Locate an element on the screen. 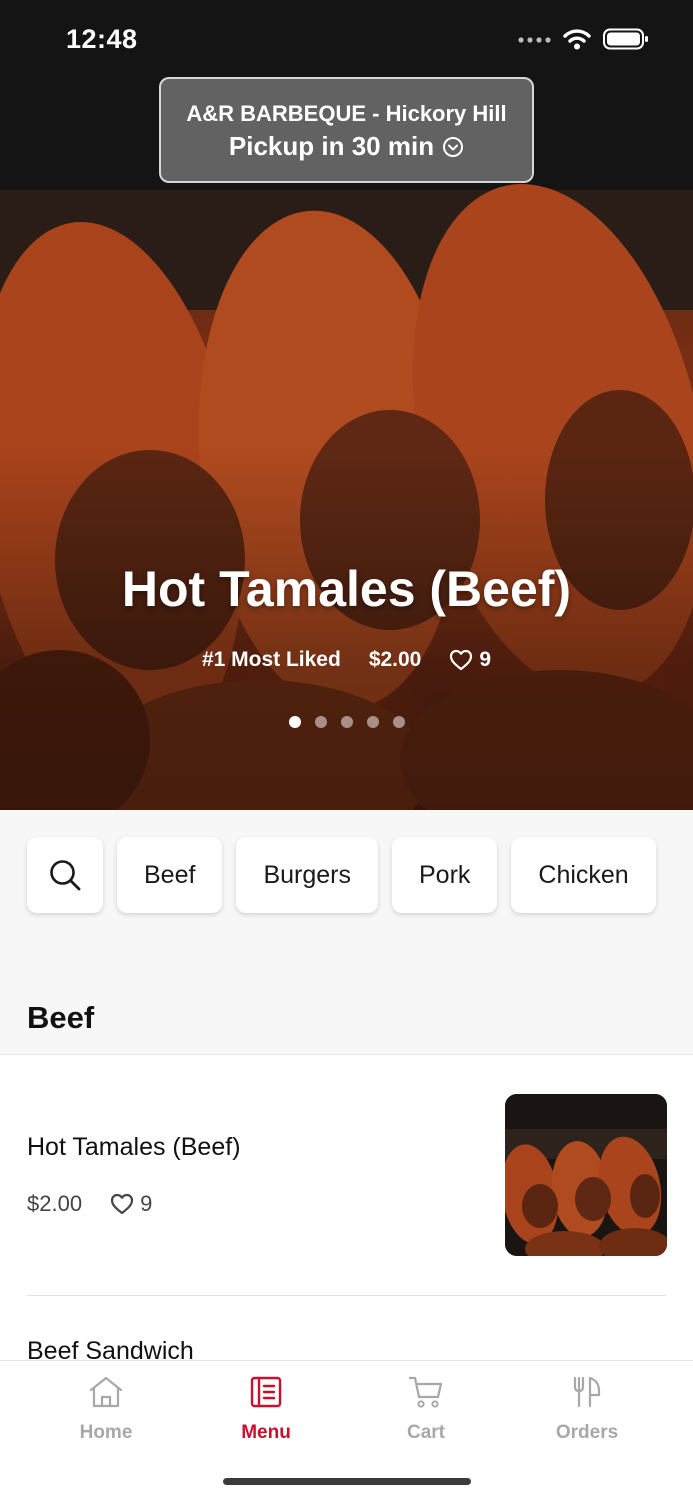 The height and width of the screenshot is (1500, 693). list-divider is located at coordinates (346, 1295).